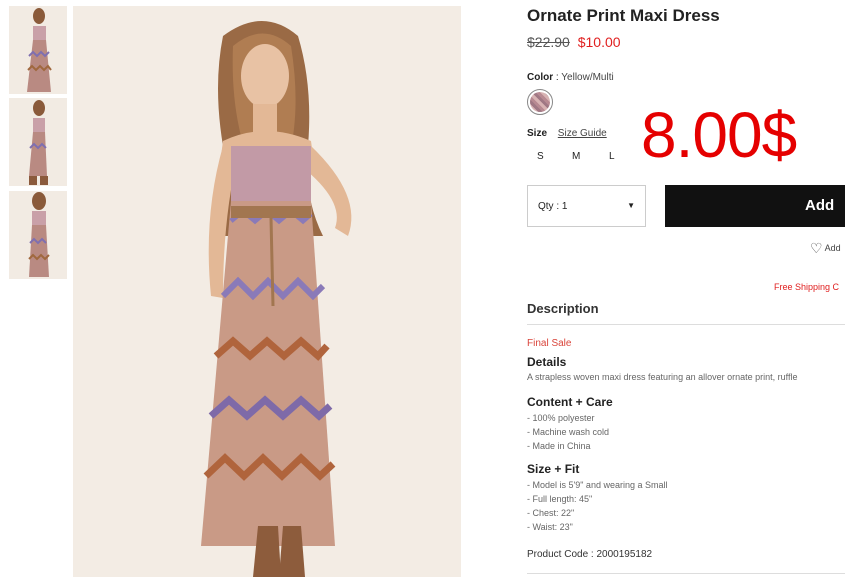 This screenshot has height=577, width=845. I want to click on caret-down-icon: ▼, so click(631, 205).